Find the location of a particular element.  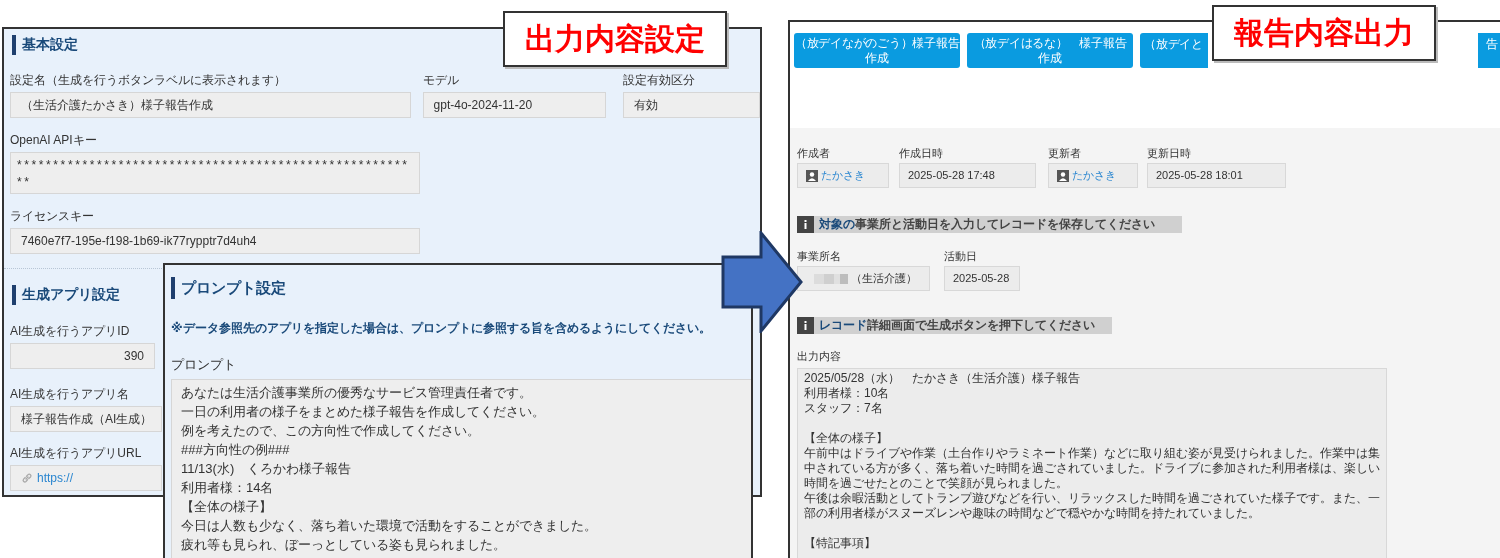

input-field: （生活介護たかさき）様子報告作成 is located at coordinates (210, 105).